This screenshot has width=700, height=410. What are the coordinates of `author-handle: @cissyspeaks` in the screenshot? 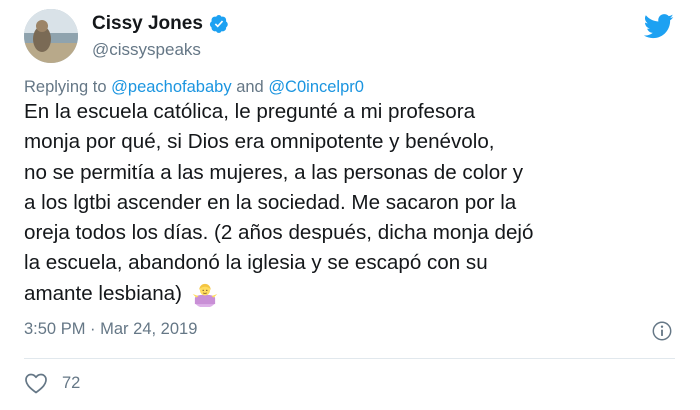 It's located at (146, 50).